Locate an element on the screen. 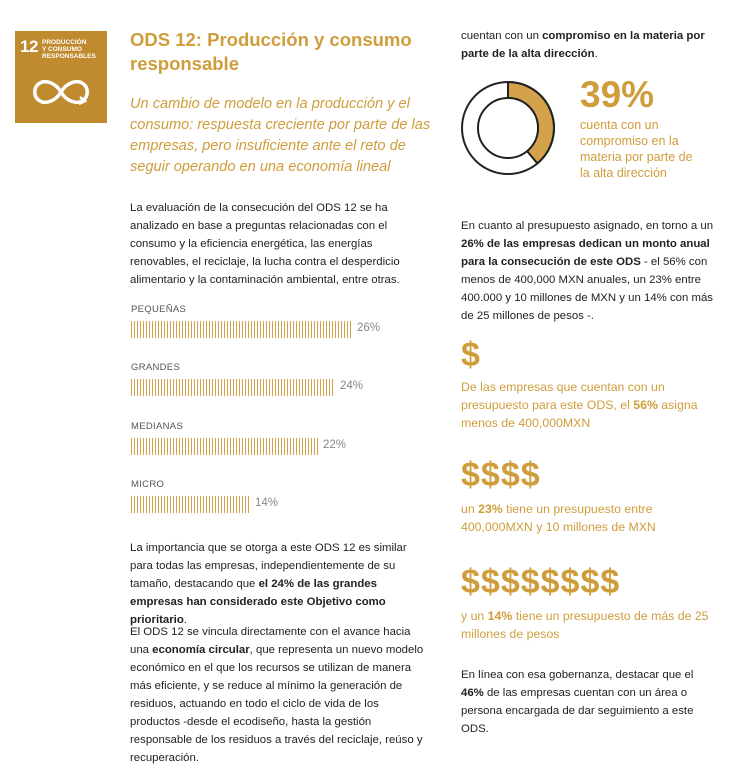 The height and width of the screenshot is (767, 752). dollar-icon-8: $$$$$$$$ is located at coordinates (541, 582).